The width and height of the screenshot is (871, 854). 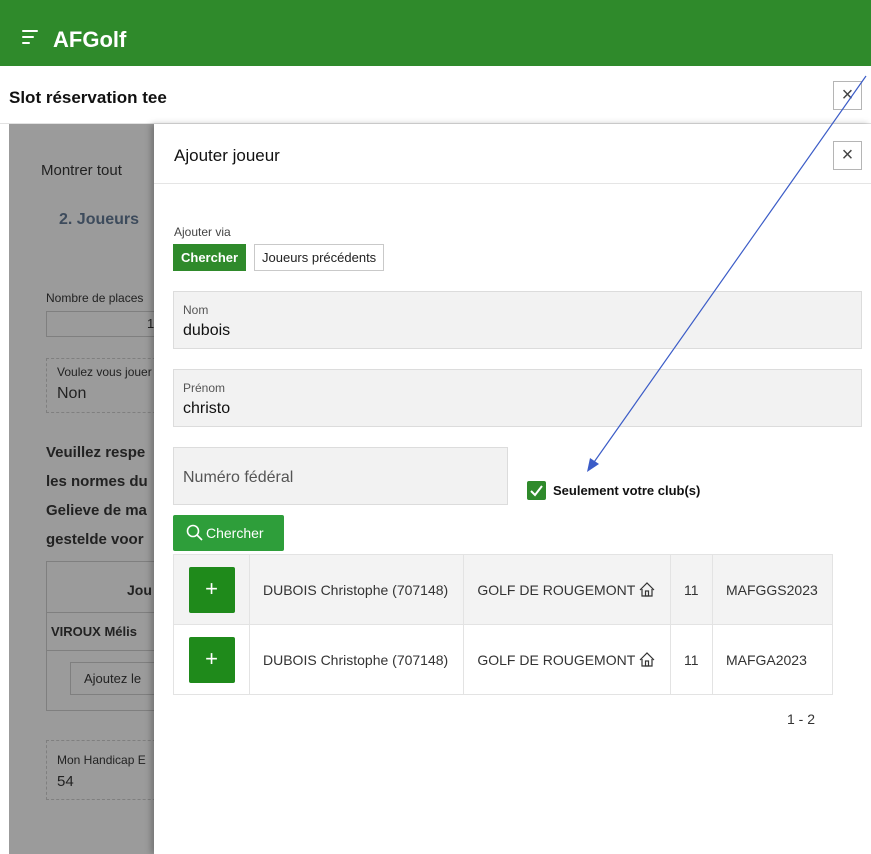 I want to click on section-title: 2. Joueurs, so click(x=99, y=219).